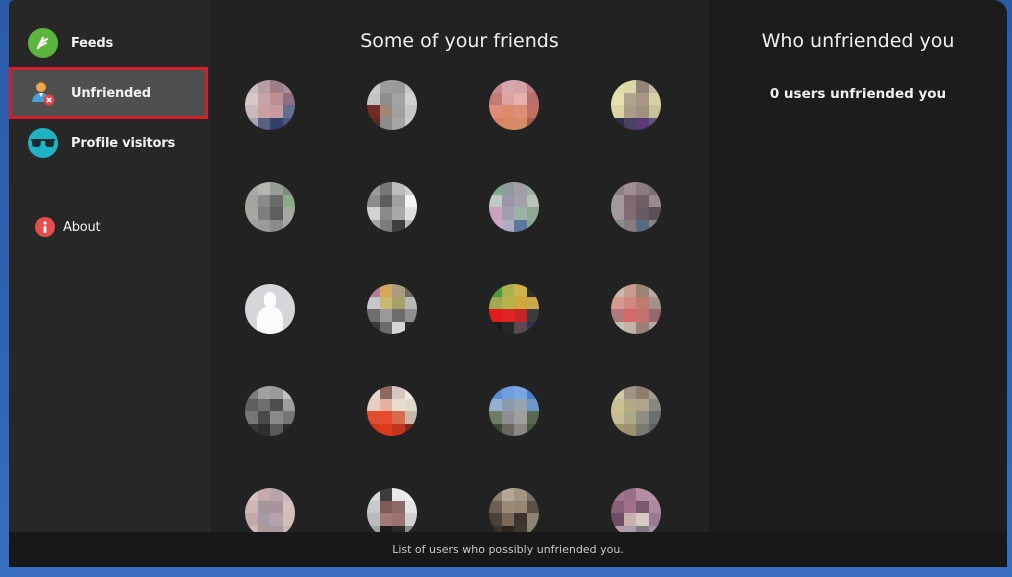 The height and width of the screenshot is (577, 1012). What do you see at coordinates (858, 41) in the screenshot?
I see `unfriended-title: Who unfriended you` at bounding box center [858, 41].